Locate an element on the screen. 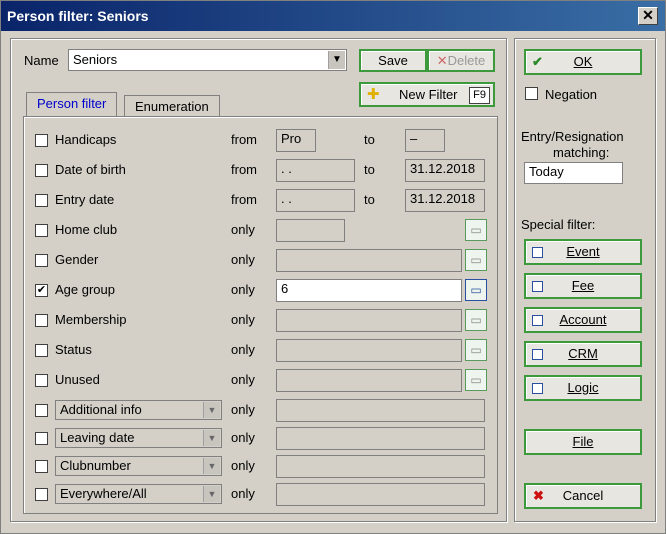 This screenshot has height=534, width=666. name-select: Seniors ▼ is located at coordinates (207, 60).